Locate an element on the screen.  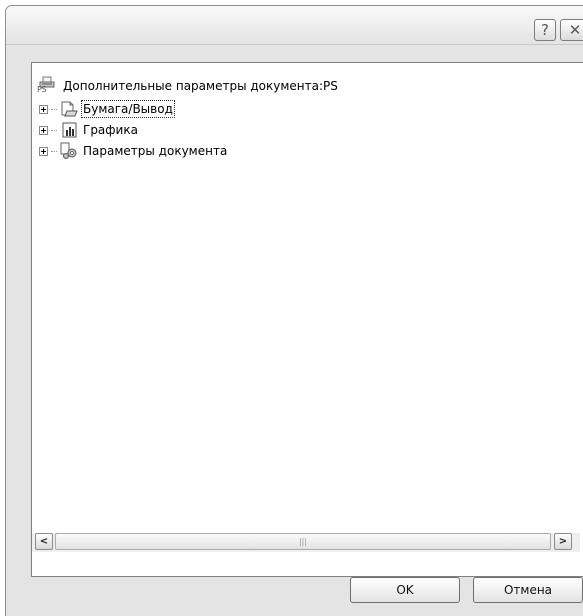
close-button: ✕ is located at coordinates (571, 30).